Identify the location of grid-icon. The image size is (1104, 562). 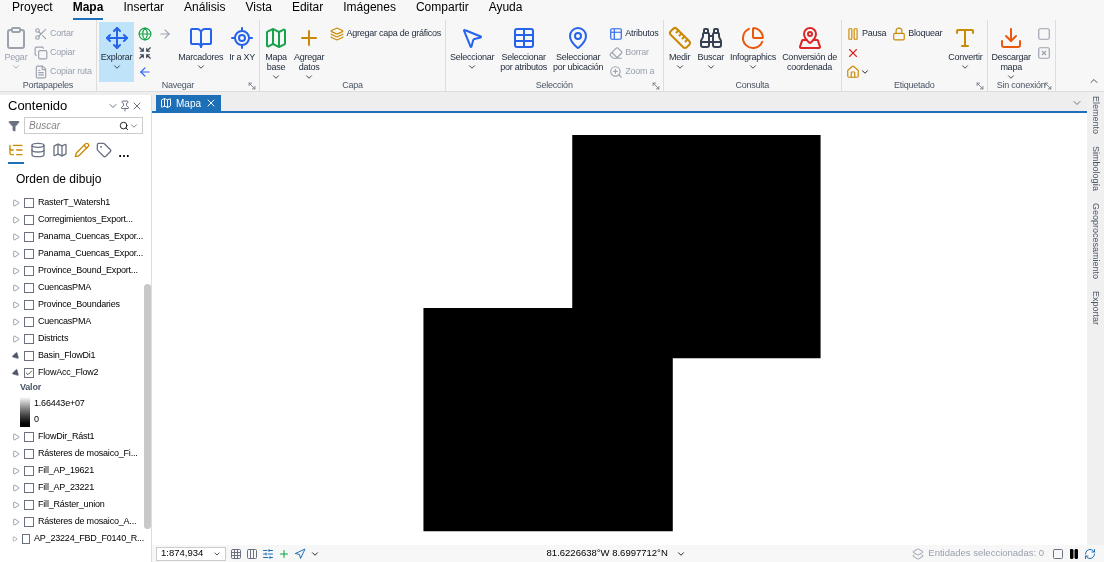
(236, 553).